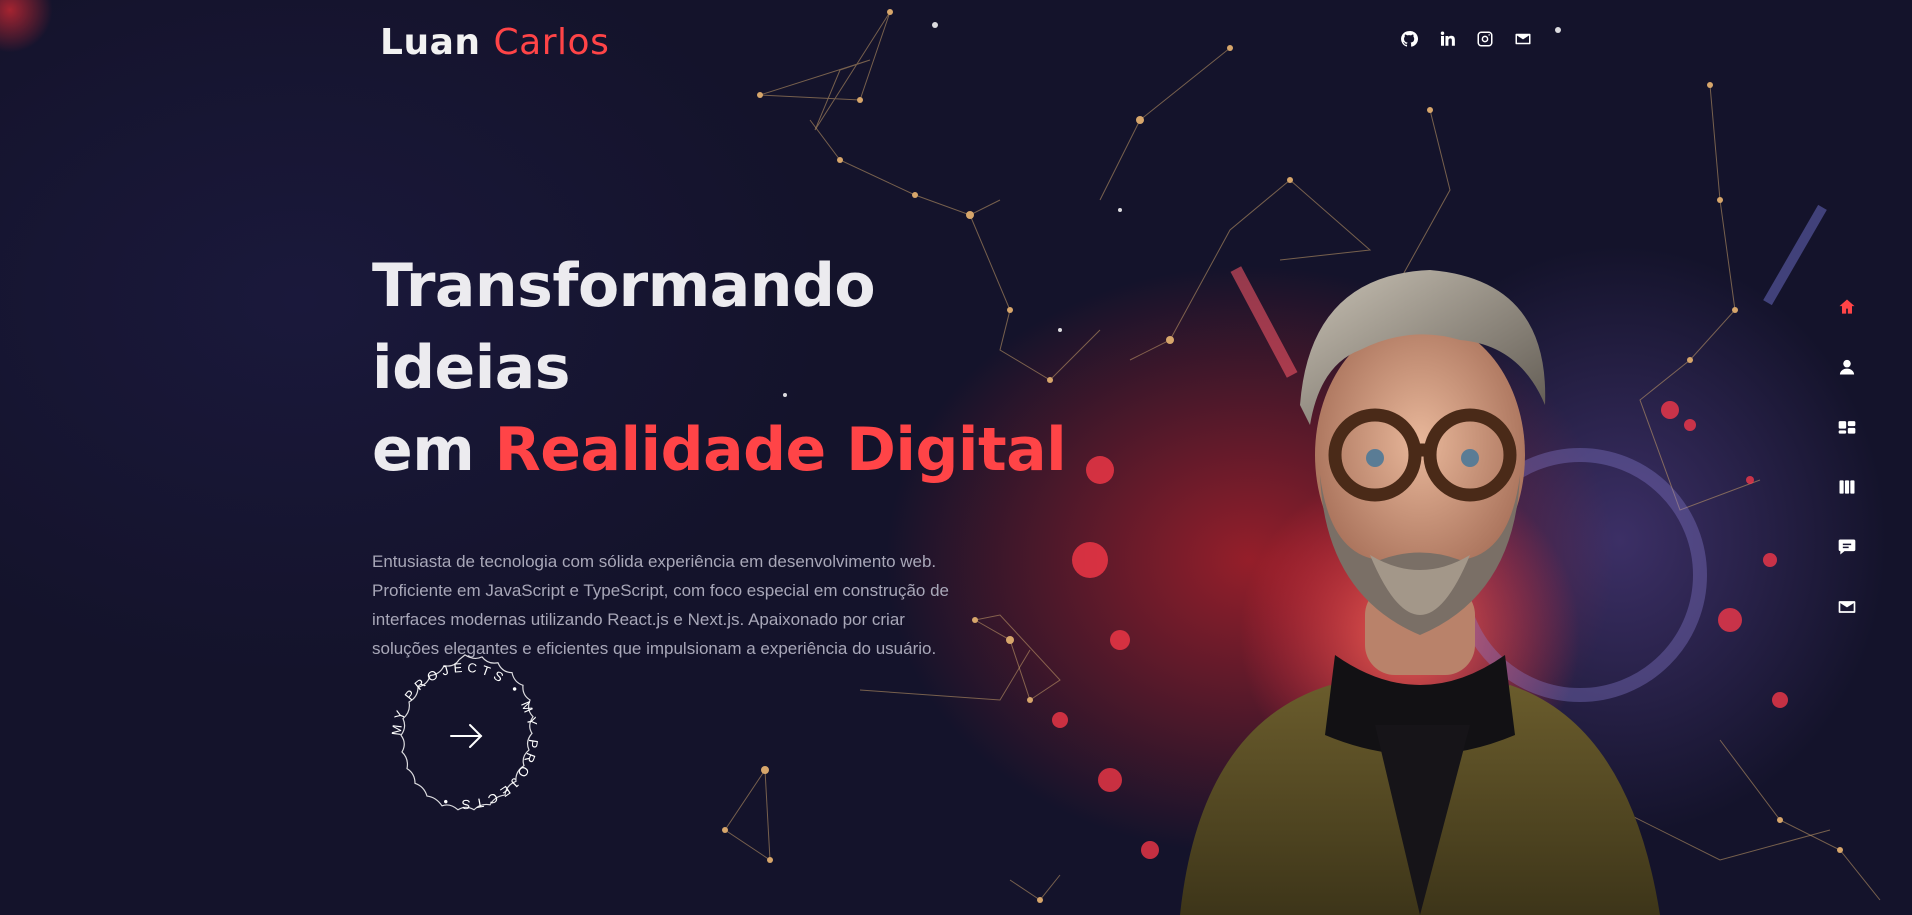 The width and height of the screenshot is (1912, 915). I want to click on logo: Luan Carlos, so click(494, 42).